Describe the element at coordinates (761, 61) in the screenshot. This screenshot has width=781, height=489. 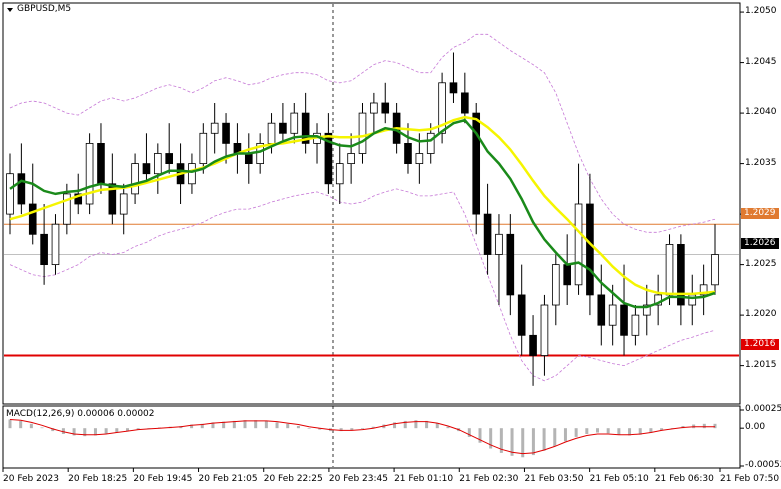
I see `price-tick-label: 1.2045` at that location.